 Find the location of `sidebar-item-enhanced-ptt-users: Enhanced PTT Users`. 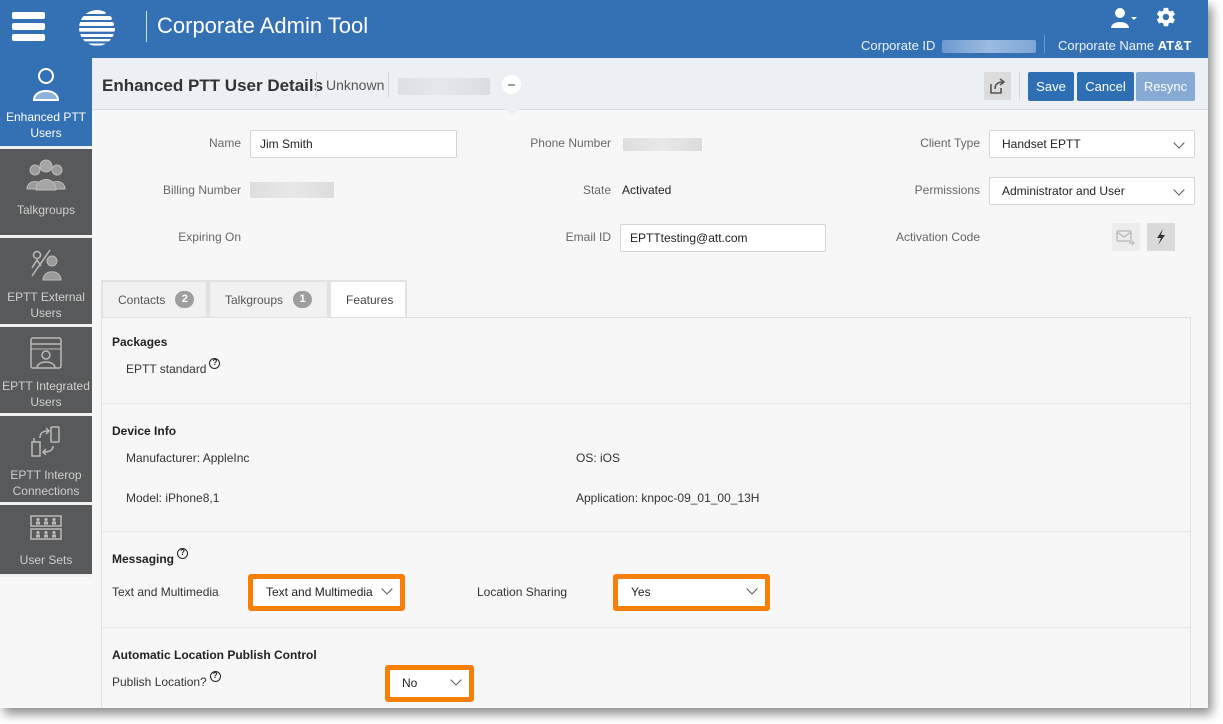

sidebar-item-enhanced-ptt-users: Enhanced PTT Users is located at coordinates (46, 103).